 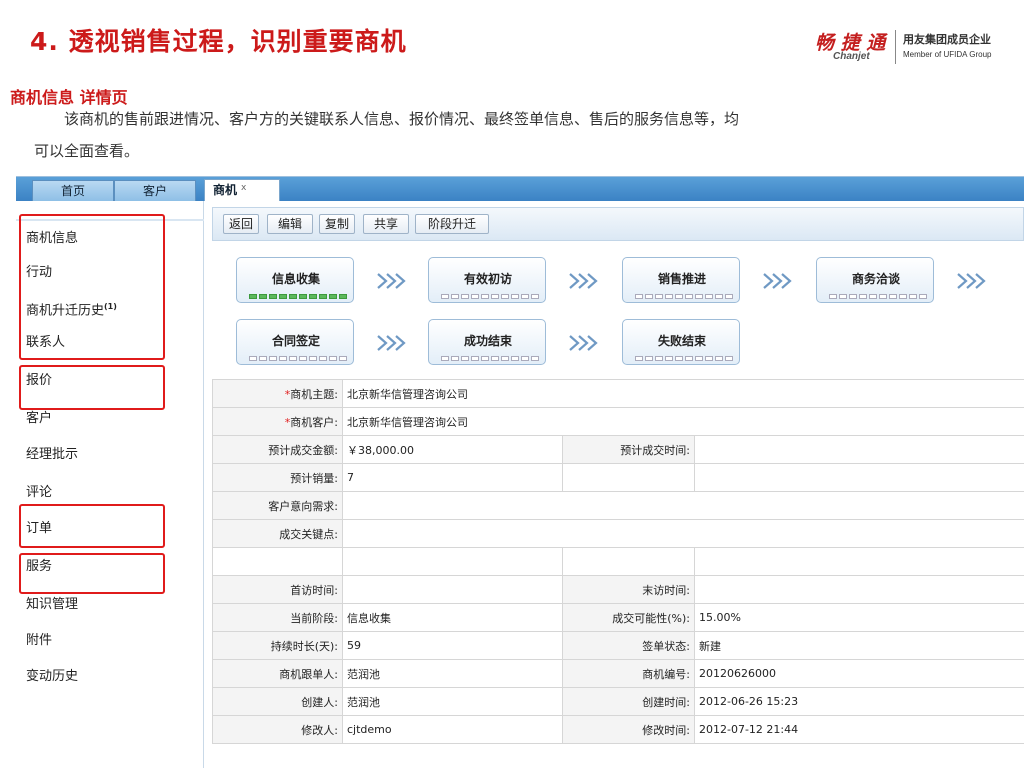 What do you see at coordinates (110, 677) in the screenshot?
I see `sidebar-item-change-history: 变动历史` at bounding box center [110, 677].